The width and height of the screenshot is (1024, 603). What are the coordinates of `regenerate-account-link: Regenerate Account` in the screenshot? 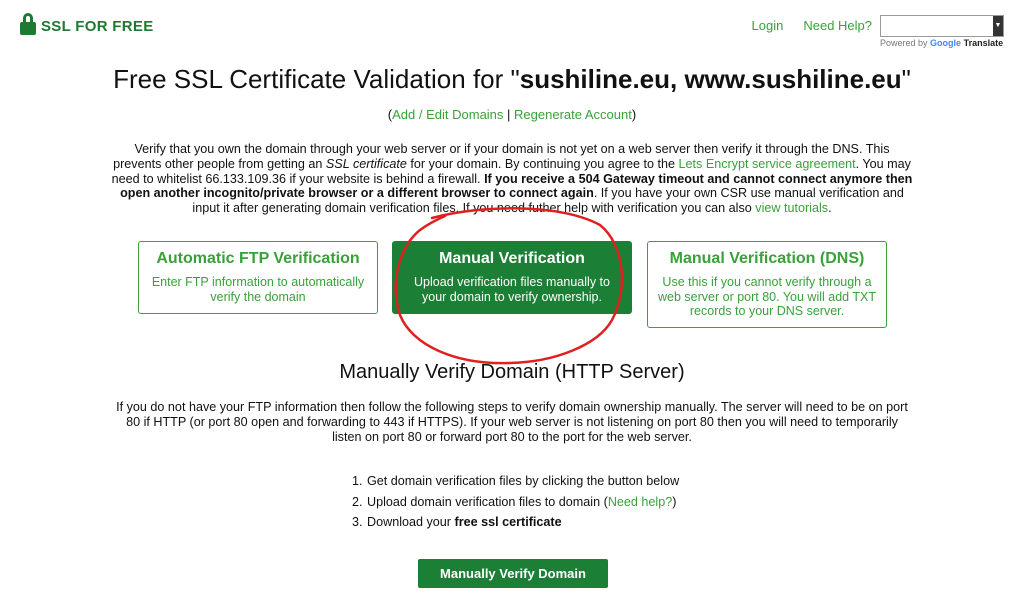 It's located at (573, 114).